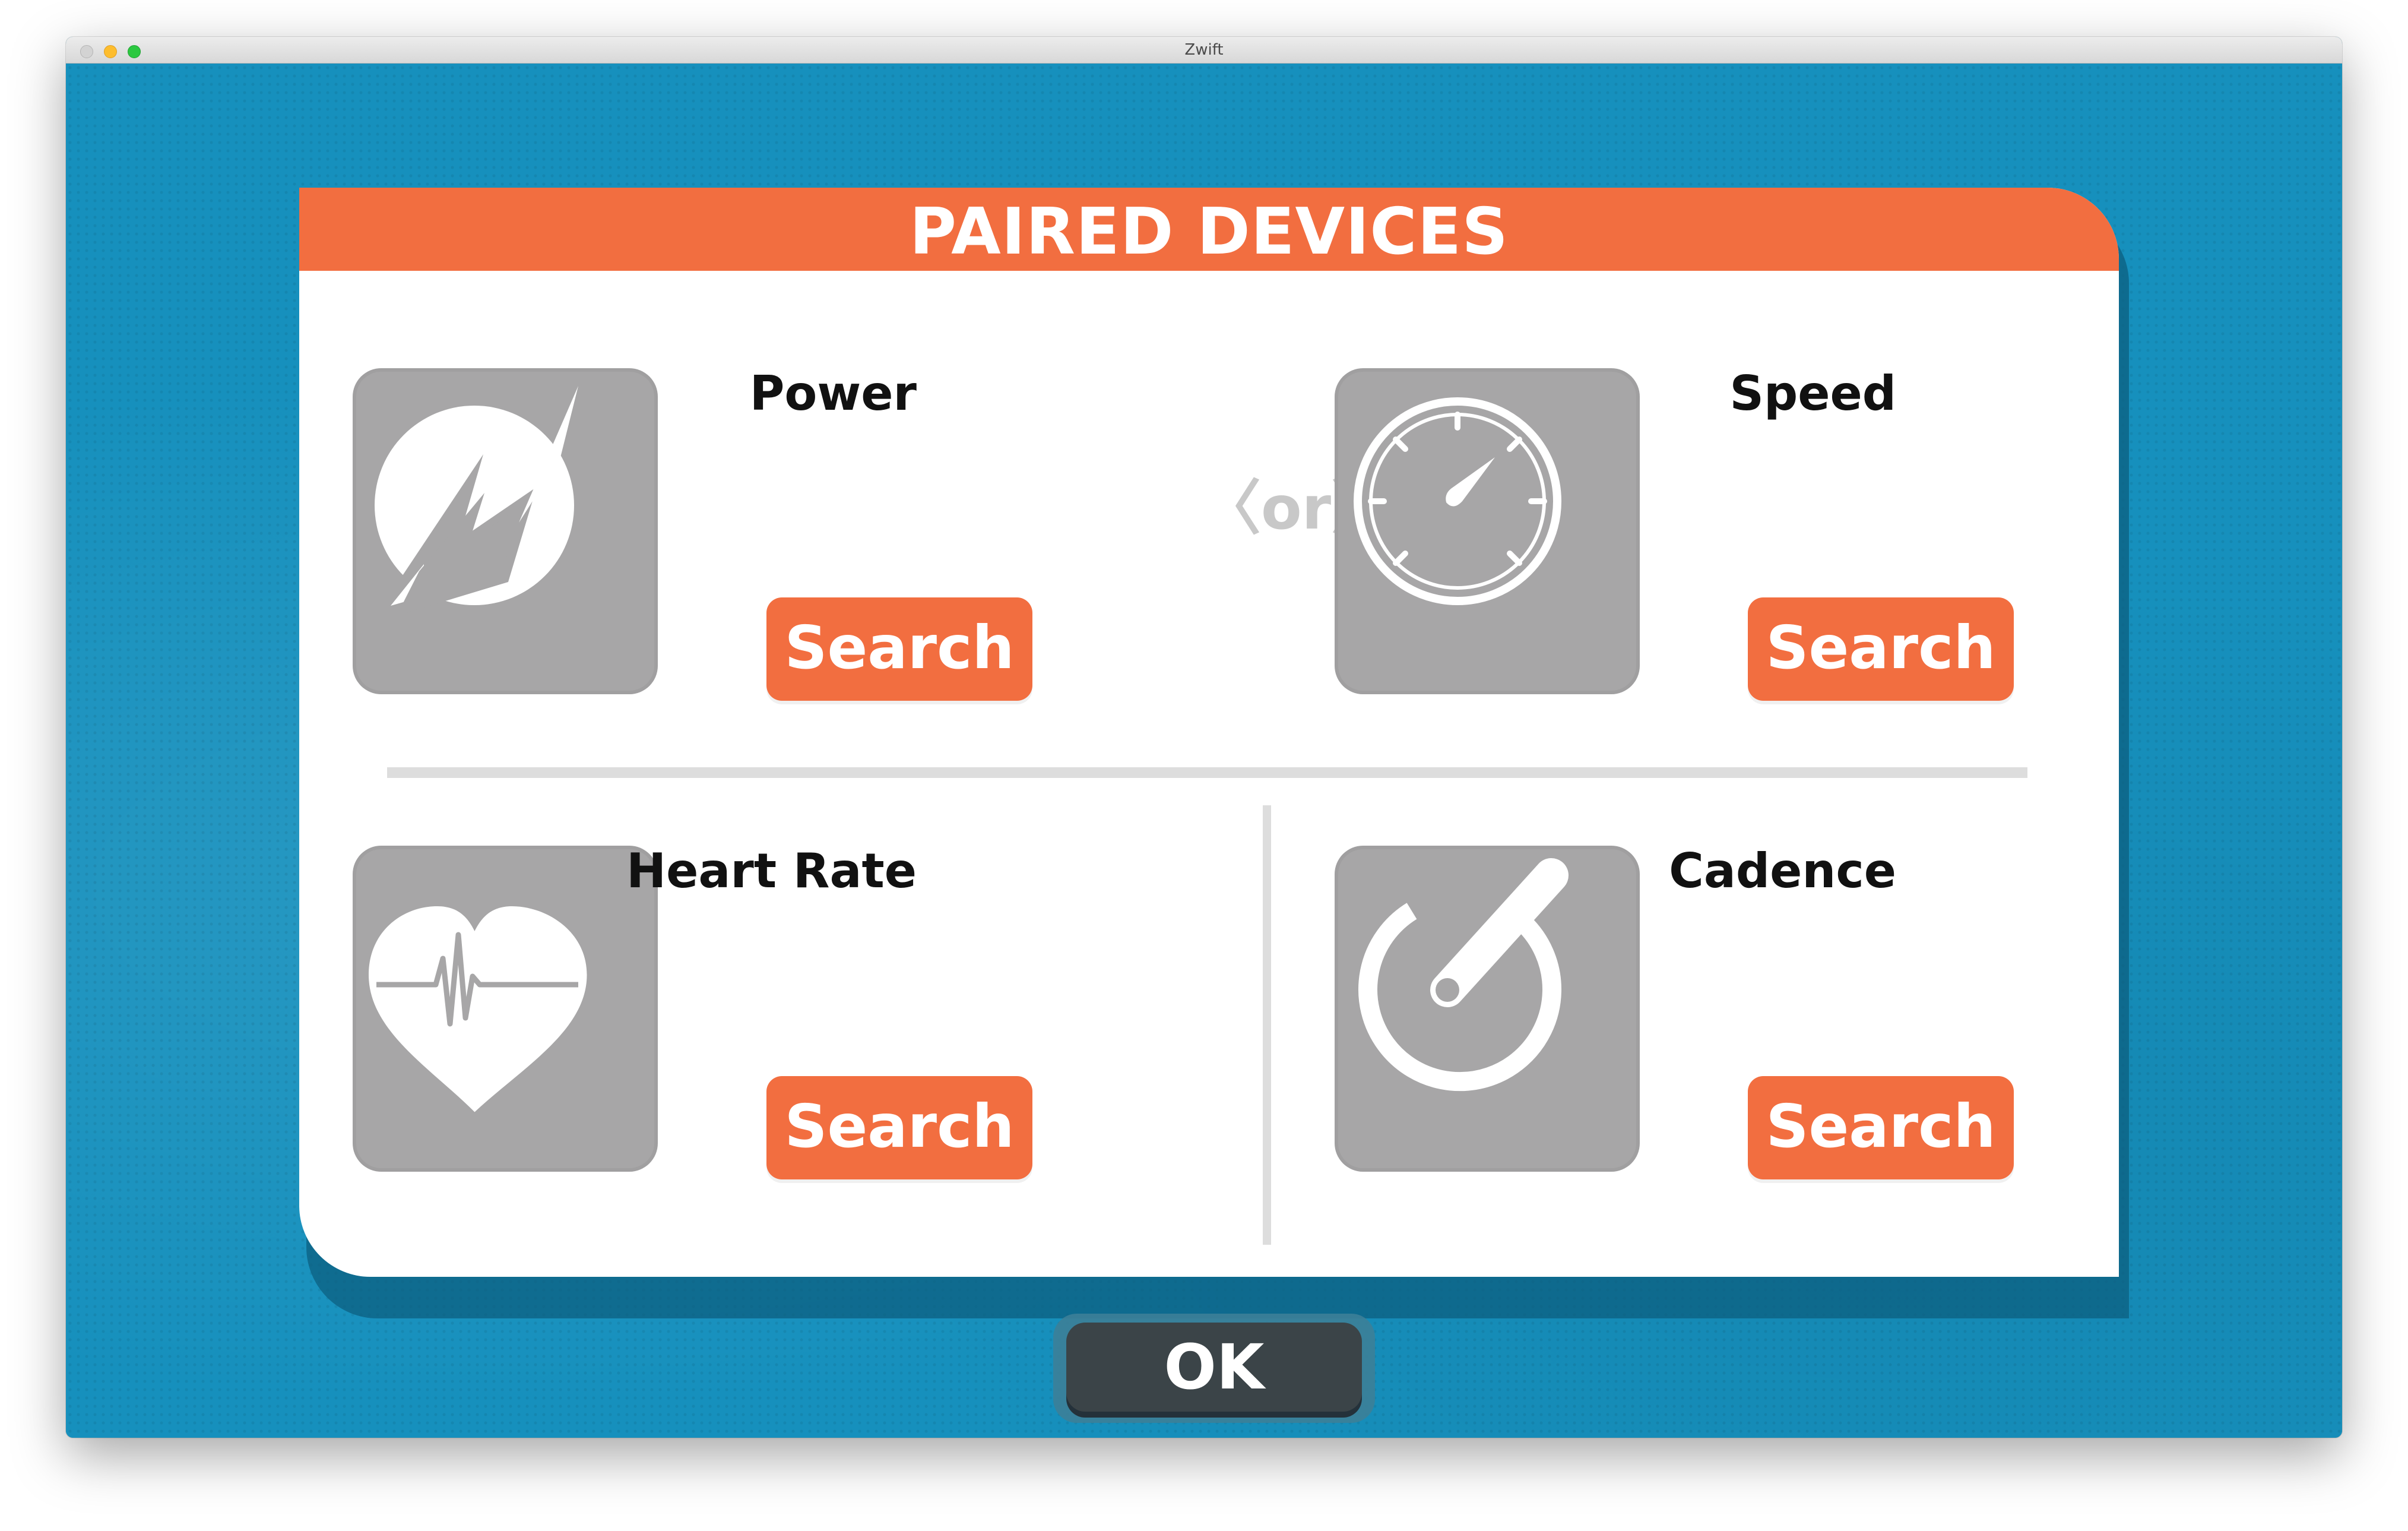 This screenshot has width=2408, height=1531. I want to click on device-label-heart-rate: Heart Rate, so click(771, 871).